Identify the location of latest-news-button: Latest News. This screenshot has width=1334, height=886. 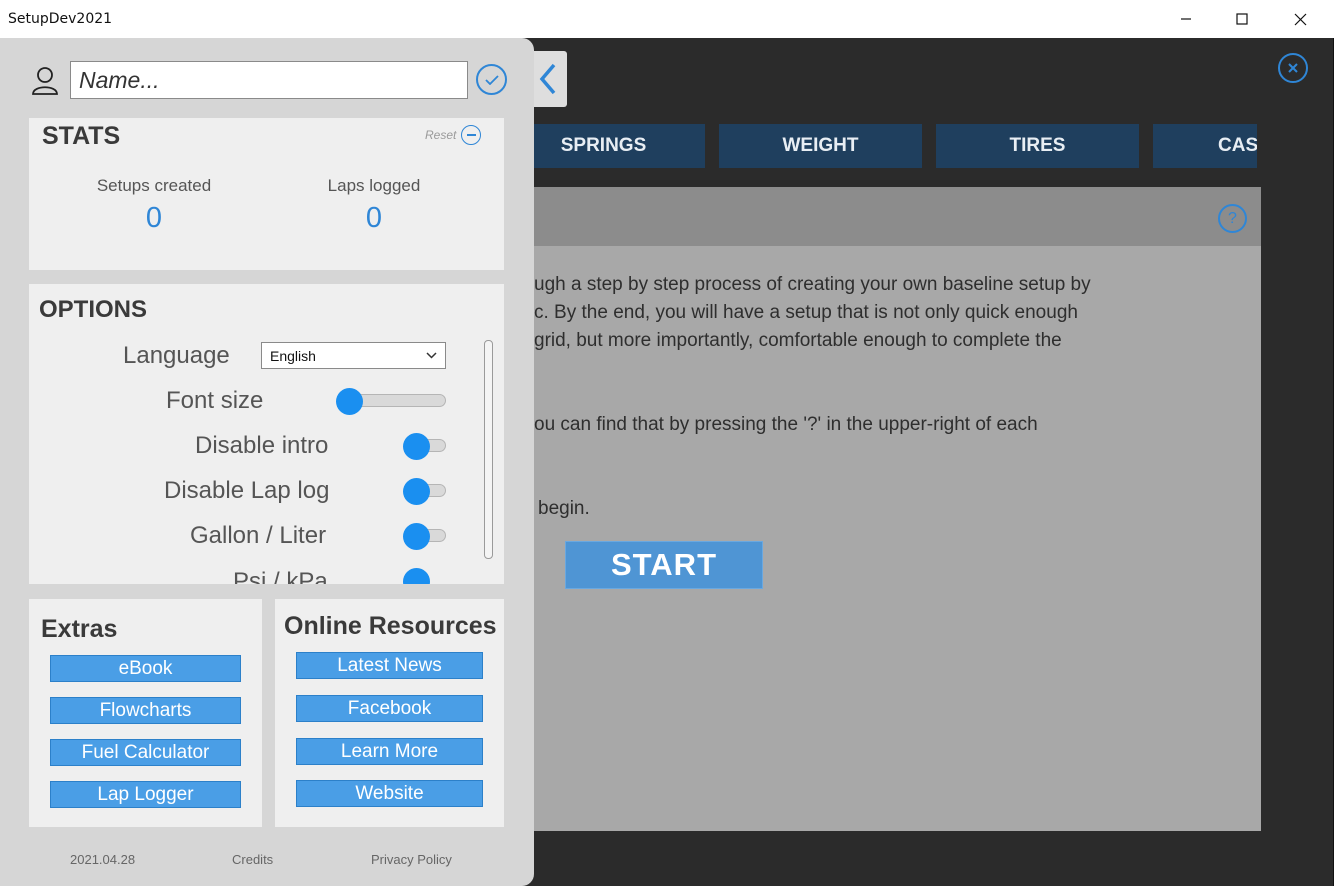
(389, 665).